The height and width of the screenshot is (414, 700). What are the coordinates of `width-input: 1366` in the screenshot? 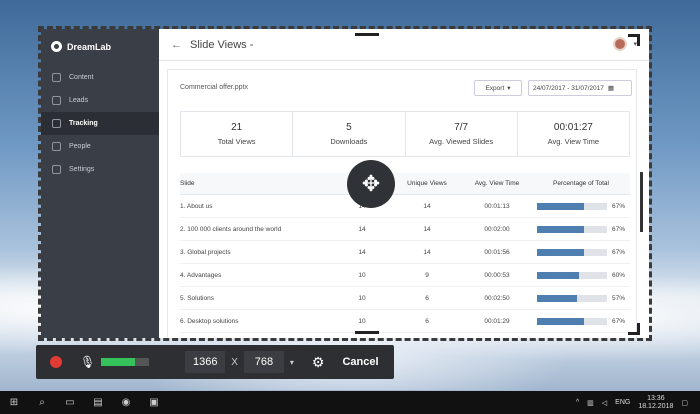 It's located at (205, 362).